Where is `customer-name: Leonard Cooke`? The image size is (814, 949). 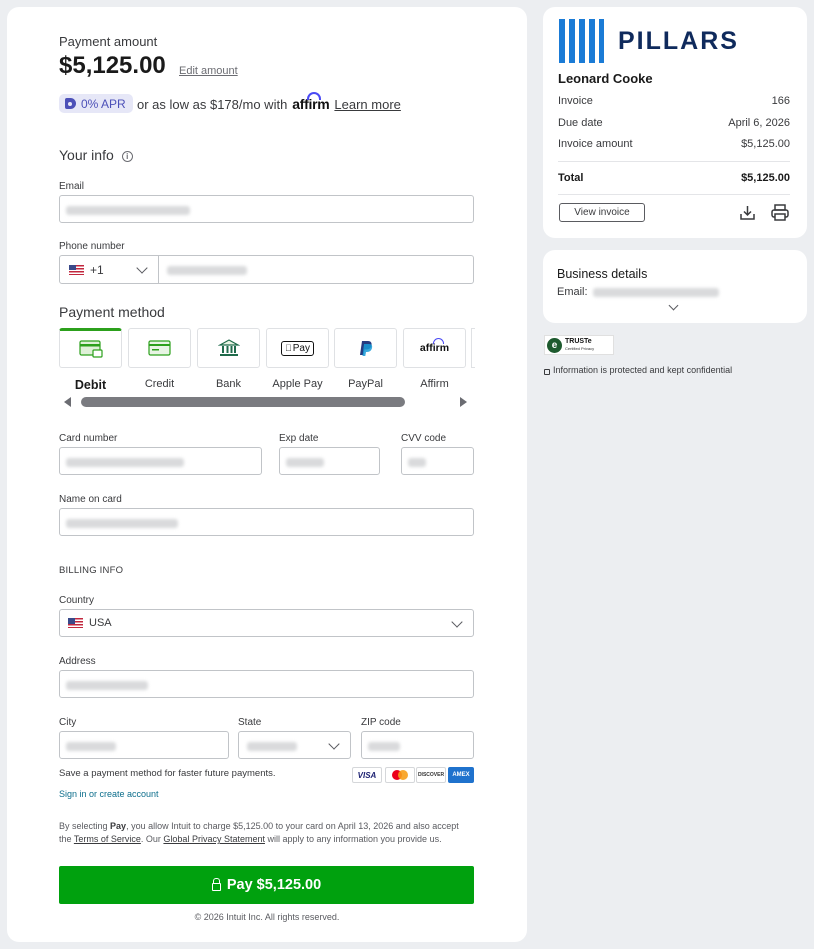 customer-name: Leonard Cooke is located at coordinates (605, 78).